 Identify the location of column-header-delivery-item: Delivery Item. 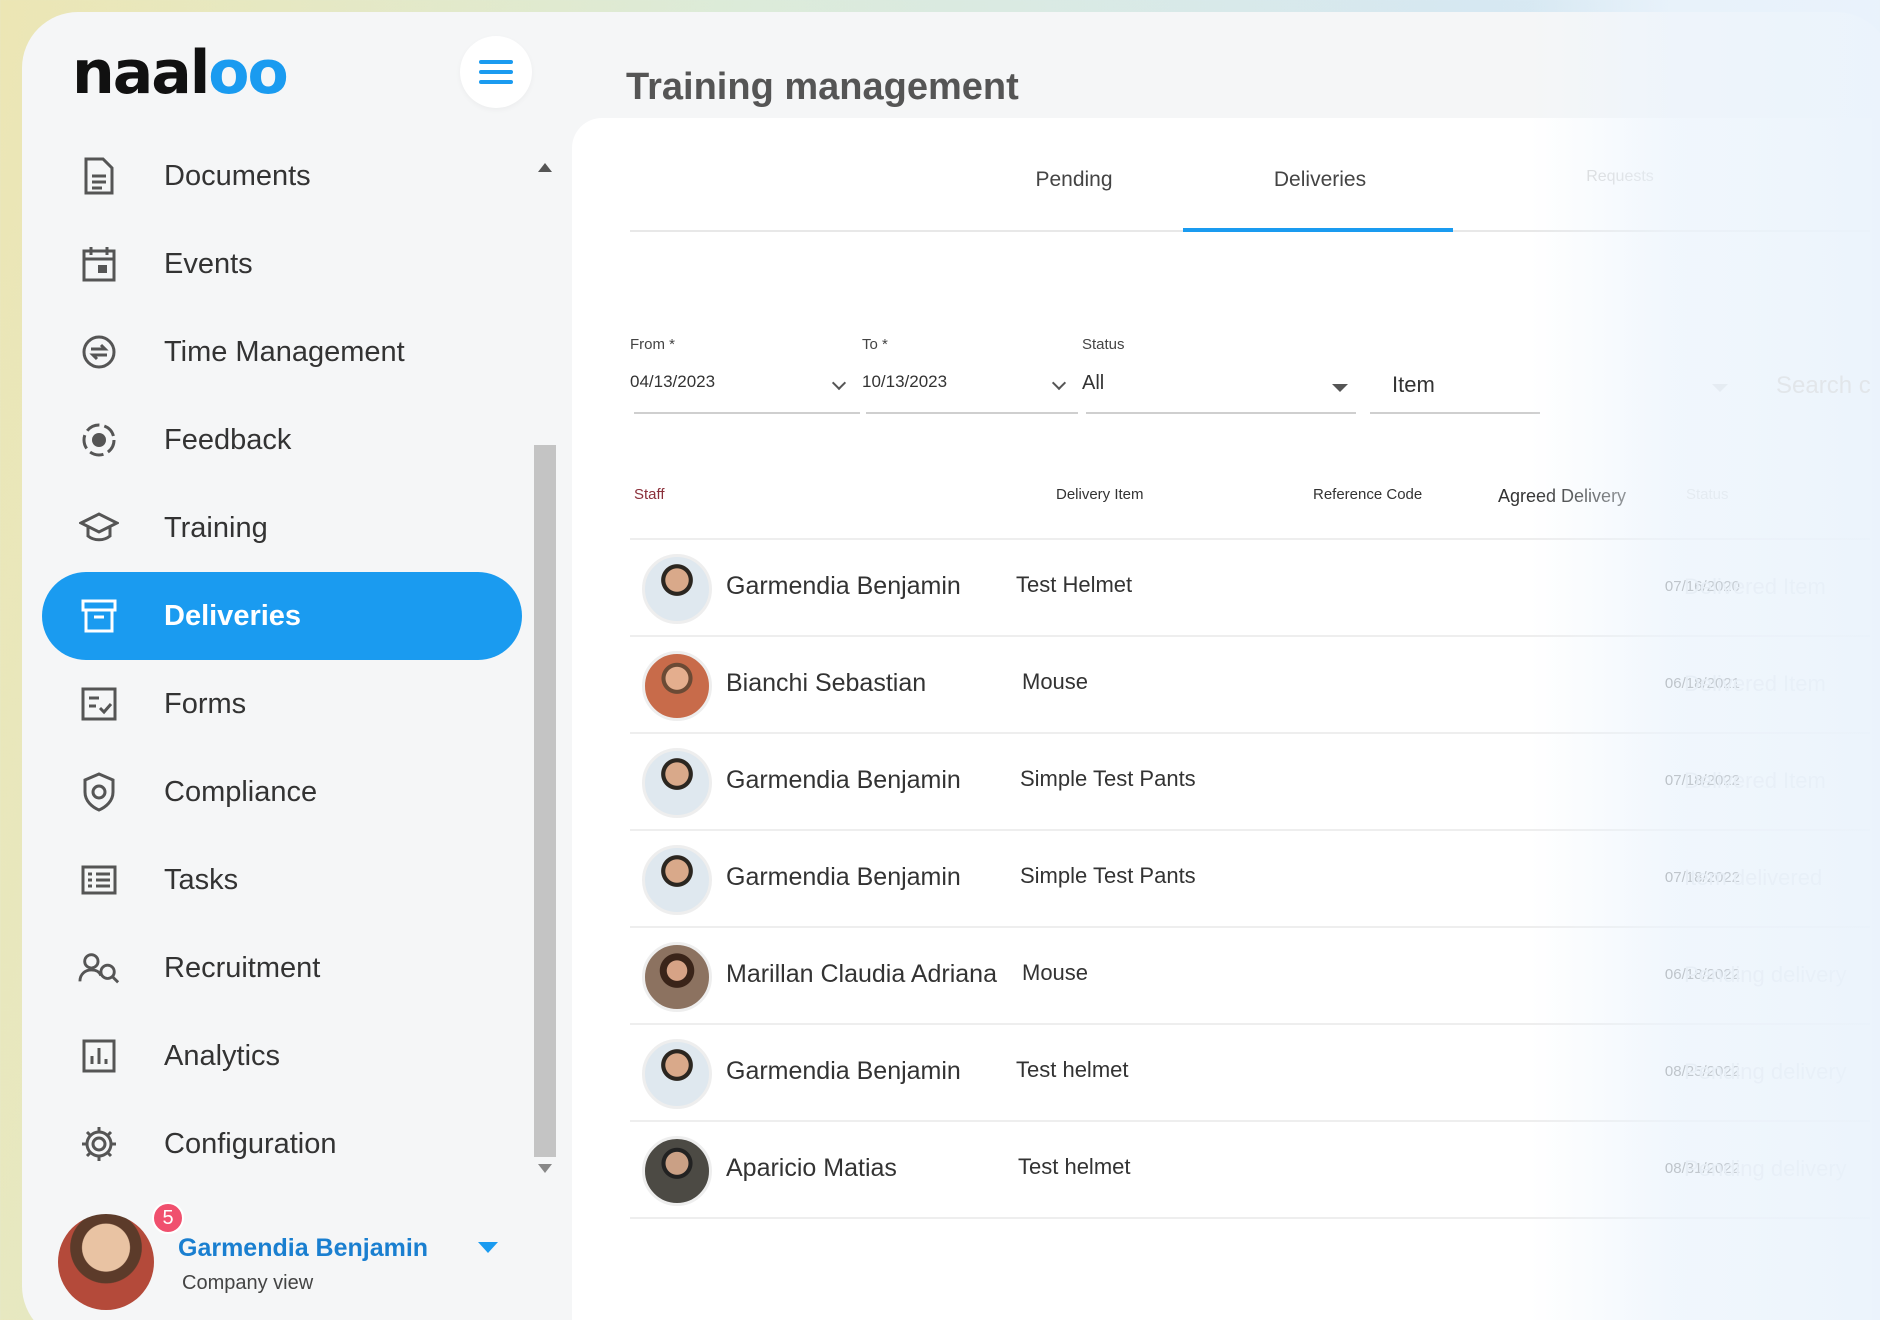
(1100, 494).